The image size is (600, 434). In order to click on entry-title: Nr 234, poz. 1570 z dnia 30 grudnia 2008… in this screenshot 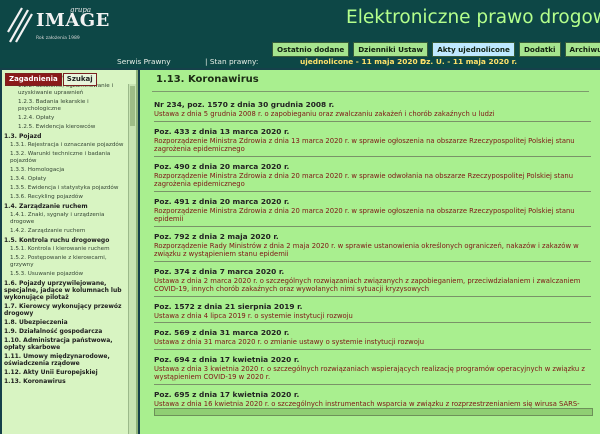, I will do `click(372, 105)`.